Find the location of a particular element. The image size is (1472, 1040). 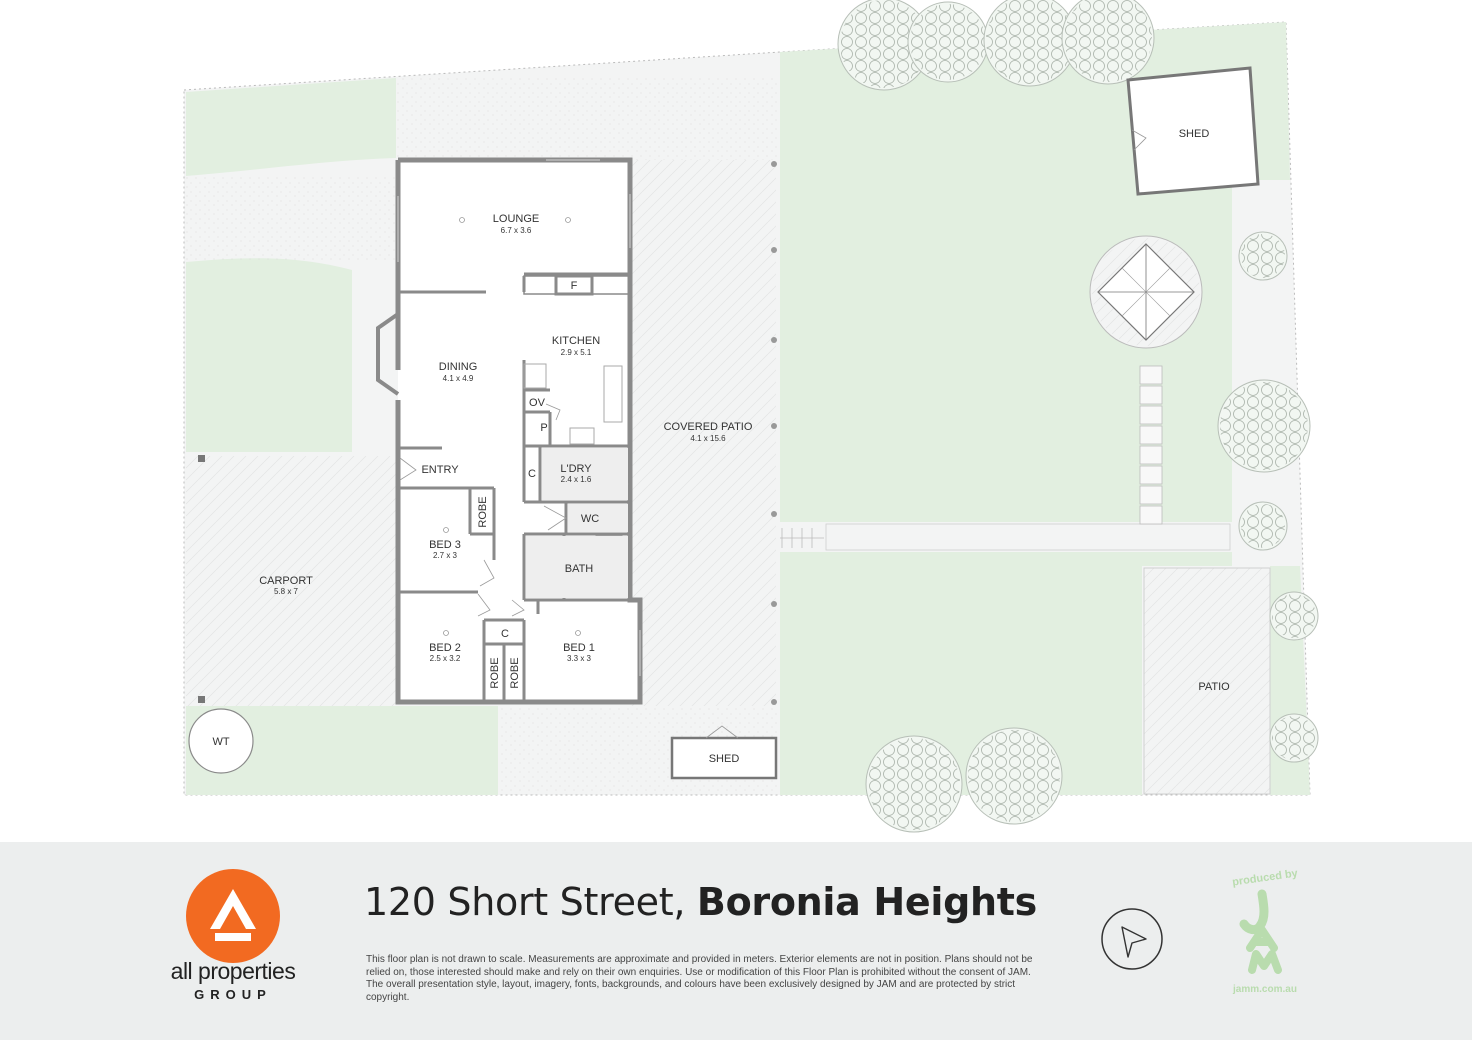

robe-bed1-label: ROBE is located at coordinates (515, 672).